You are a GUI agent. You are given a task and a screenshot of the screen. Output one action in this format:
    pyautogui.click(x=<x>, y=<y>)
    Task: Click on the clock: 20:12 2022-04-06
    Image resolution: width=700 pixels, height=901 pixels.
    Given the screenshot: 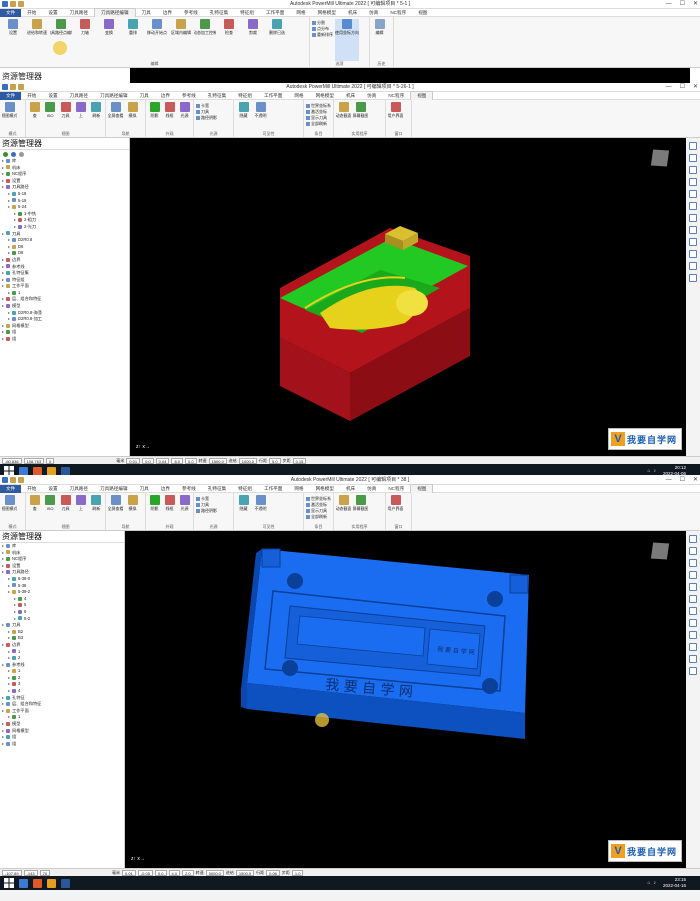 What is the action you would take?
    pyautogui.click(x=674, y=470)
    